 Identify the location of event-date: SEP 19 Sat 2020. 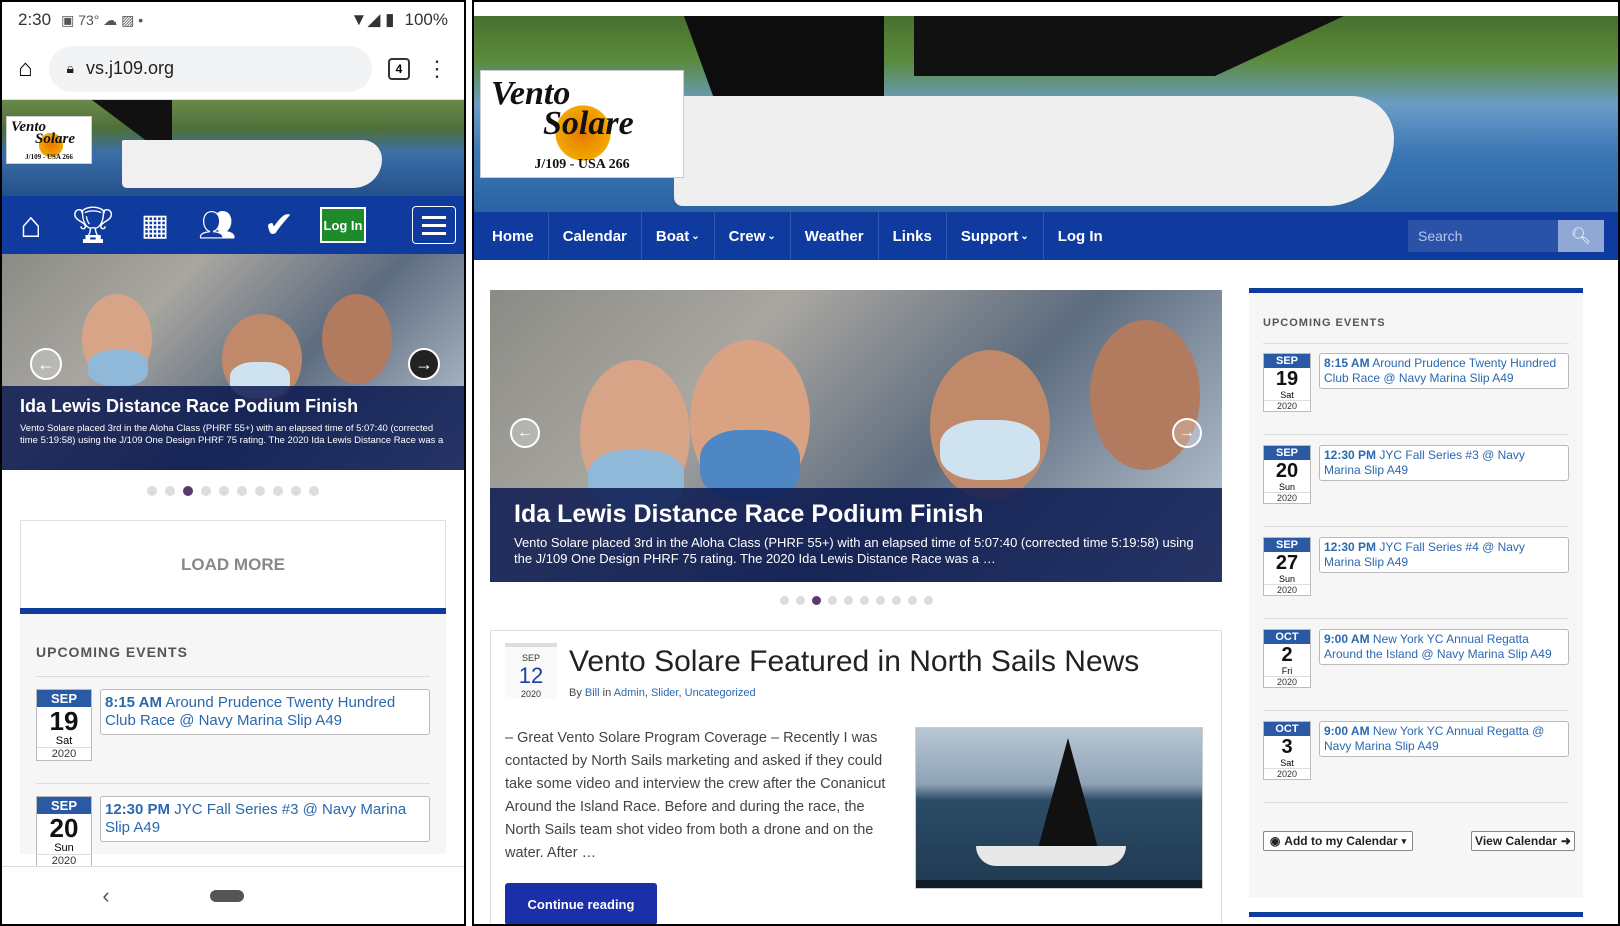
(1287, 382).